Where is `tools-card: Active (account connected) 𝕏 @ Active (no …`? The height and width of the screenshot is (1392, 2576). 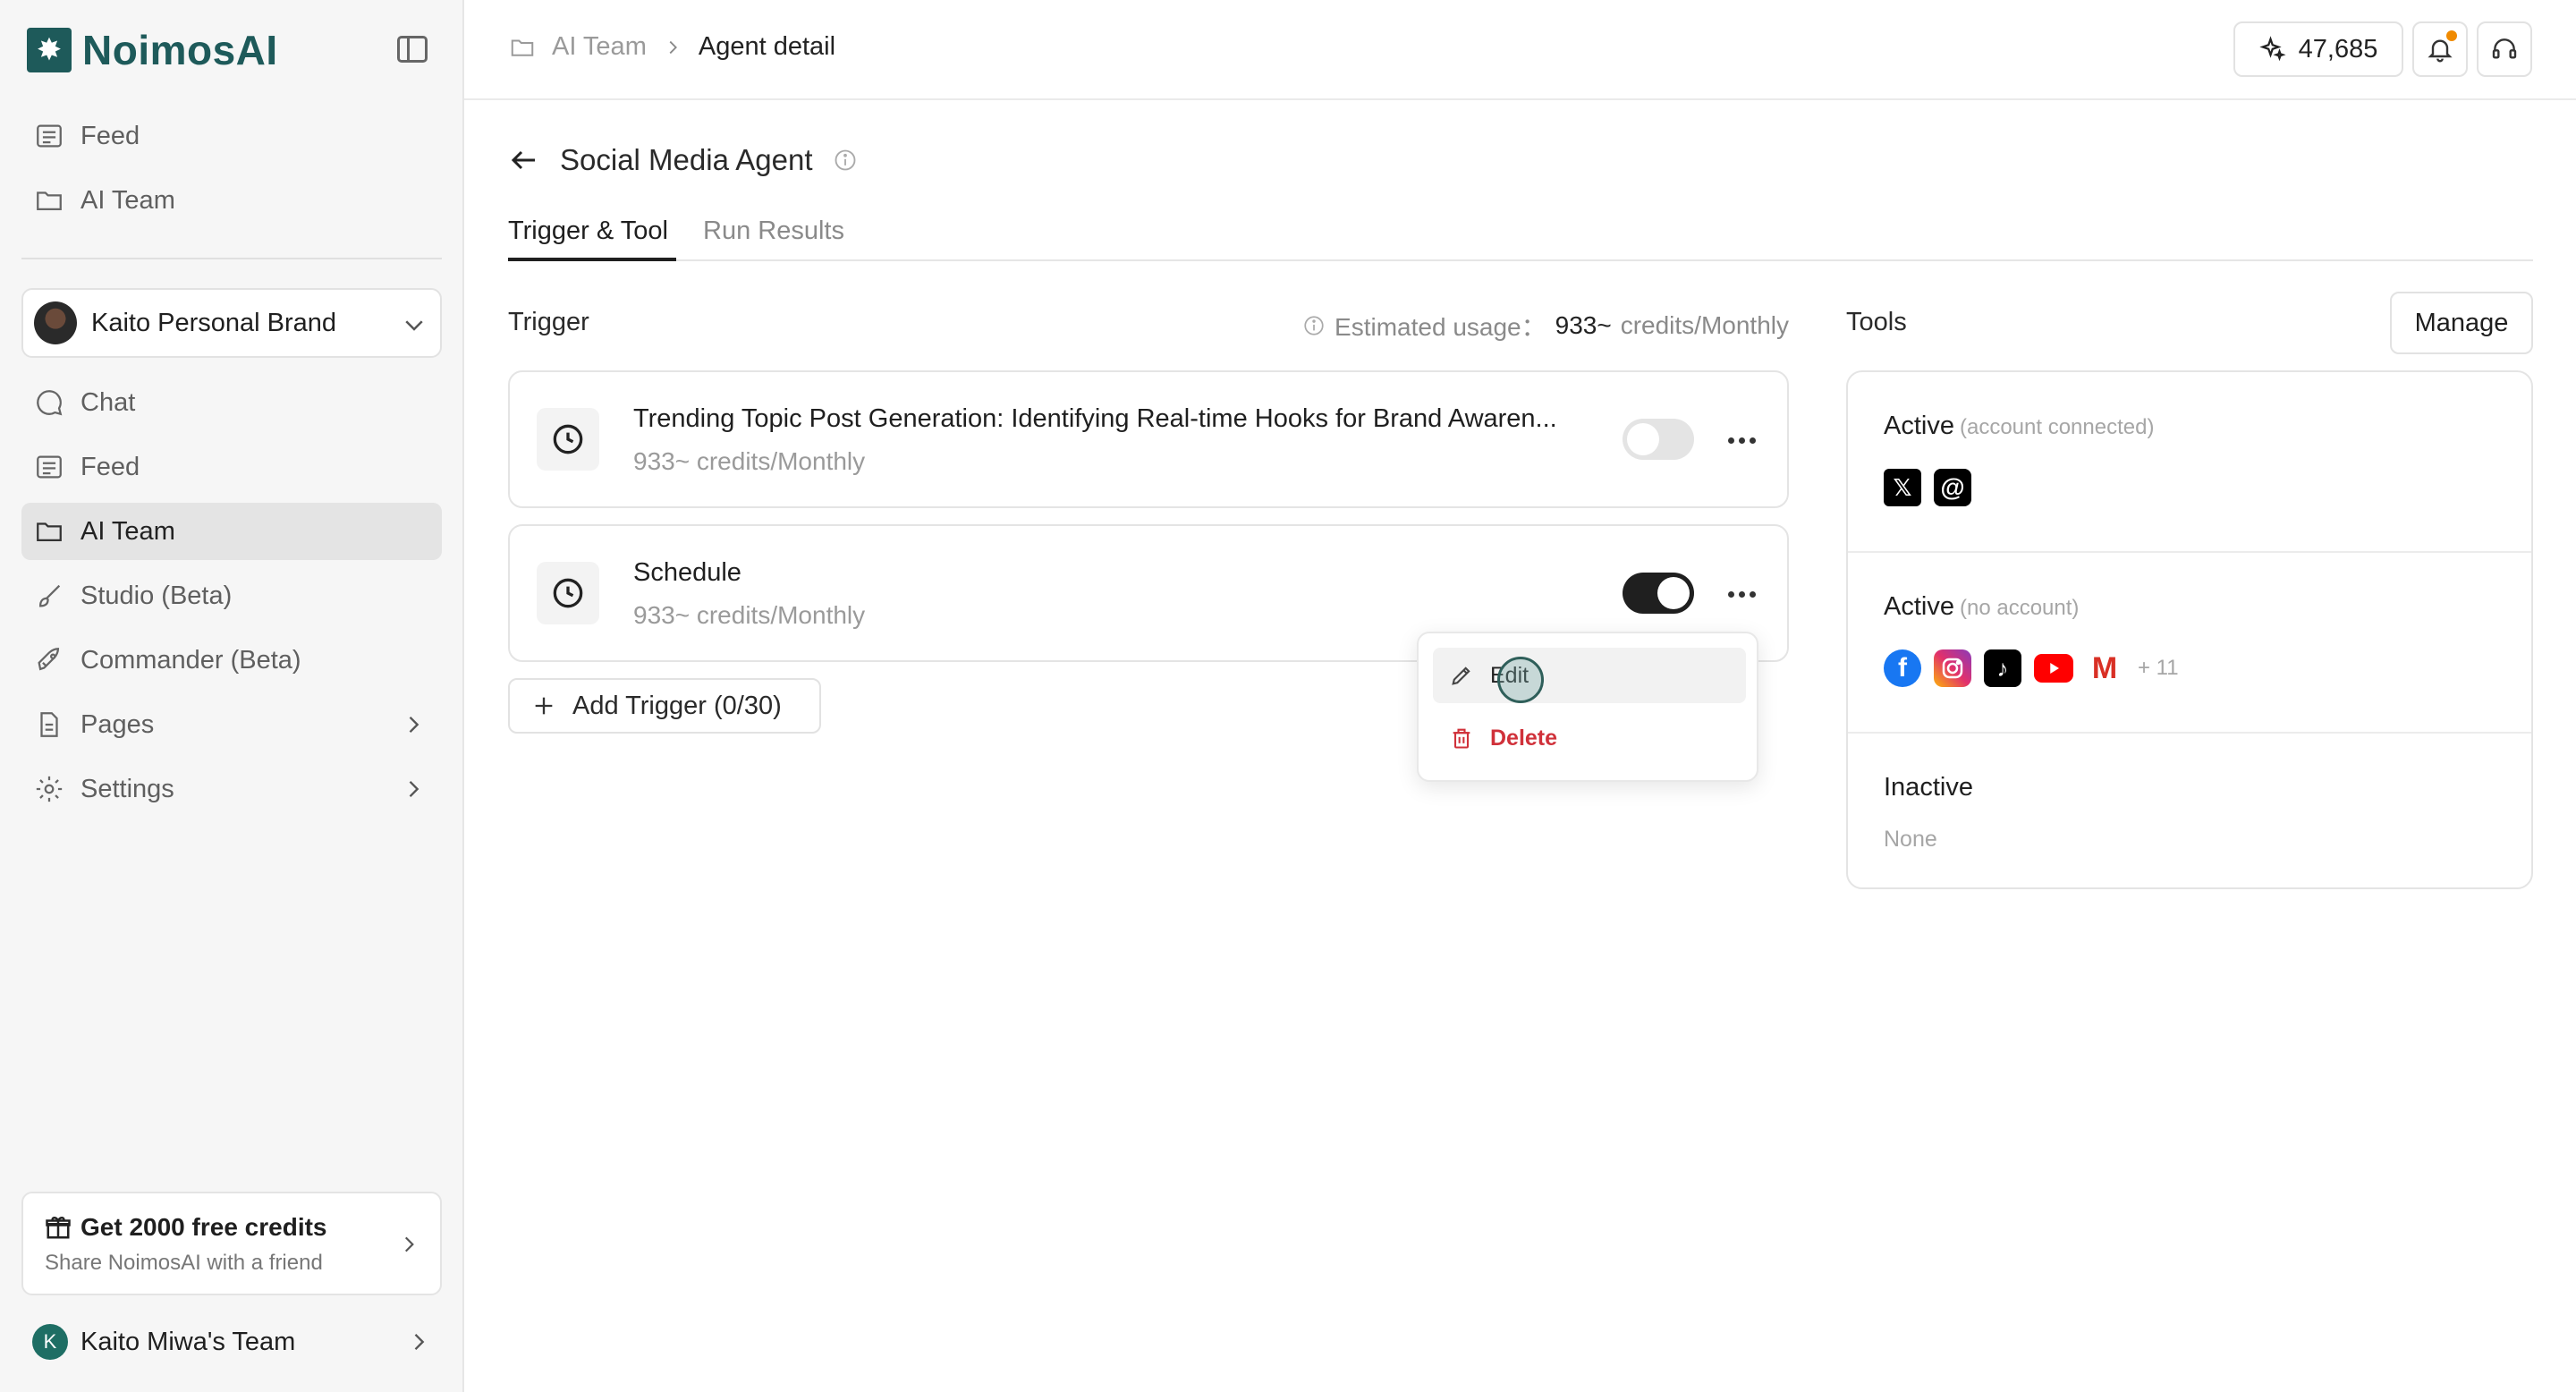
tools-card: Active (account connected) 𝕏 @ Active (no … is located at coordinates (2189, 629).